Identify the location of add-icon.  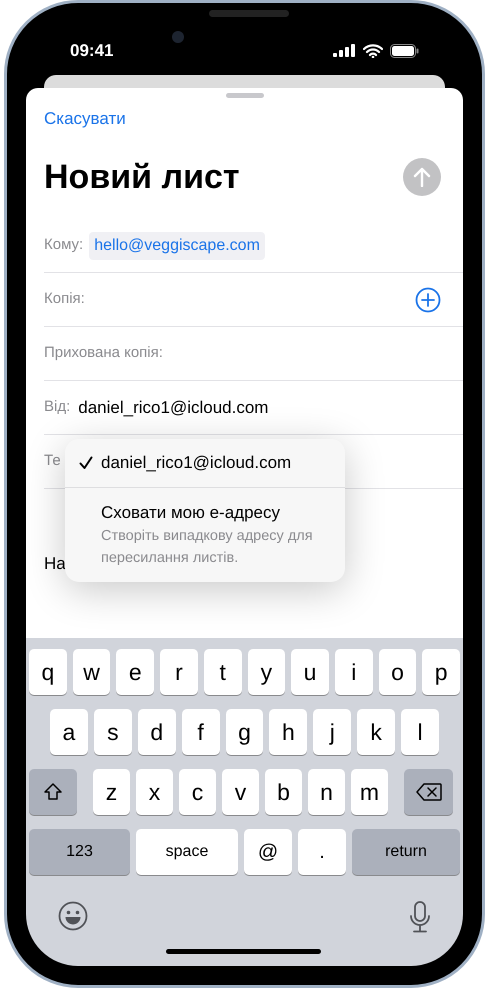
(428, 299).